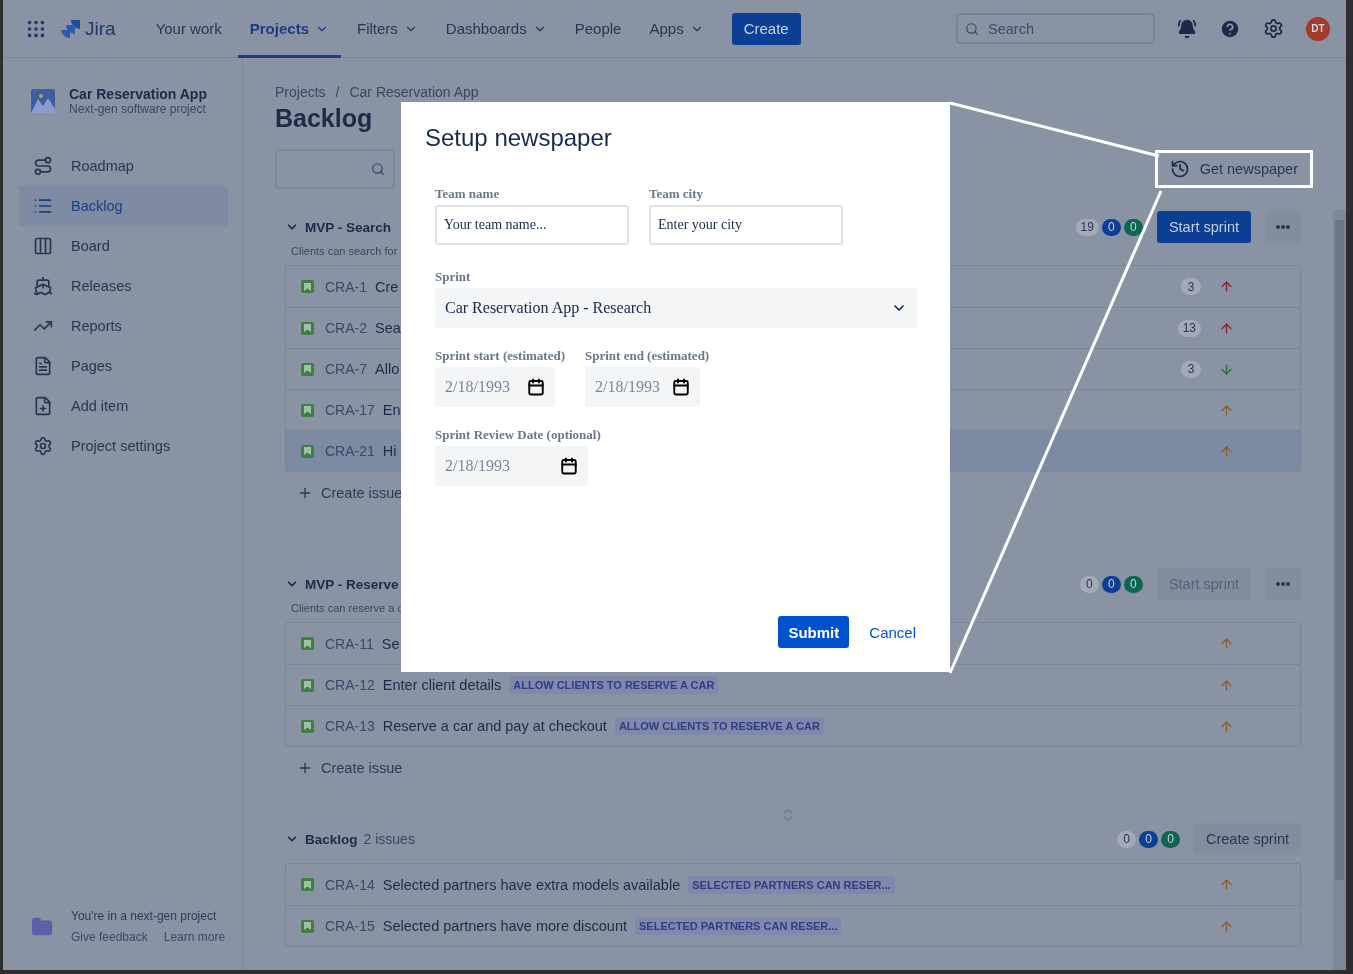 Image resolution: width=1353 pixels, height=974 pixels. Describe the element at coordinates (442, 685) in the screenshot. I see `issue-summary: Enter client details` at that location.